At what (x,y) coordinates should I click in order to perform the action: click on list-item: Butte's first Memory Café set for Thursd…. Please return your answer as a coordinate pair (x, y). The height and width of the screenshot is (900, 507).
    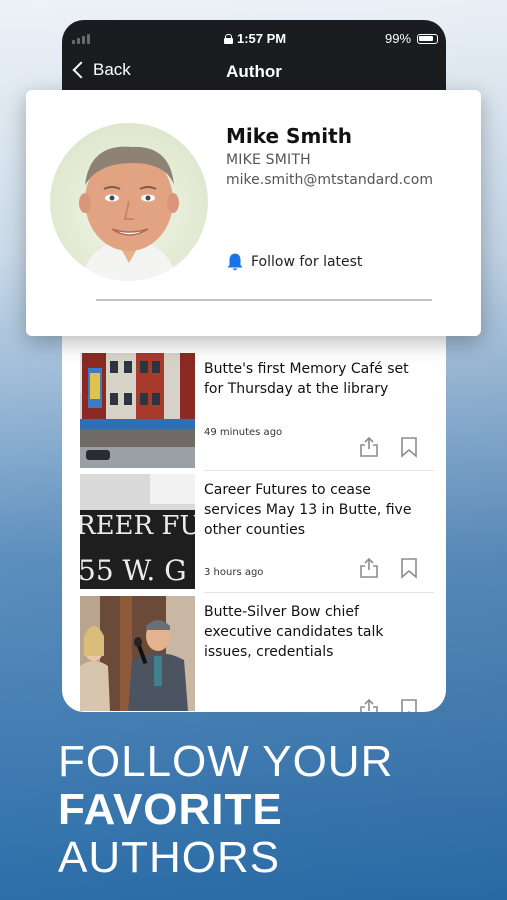
    Looking at the image, I should click on (257, 413).